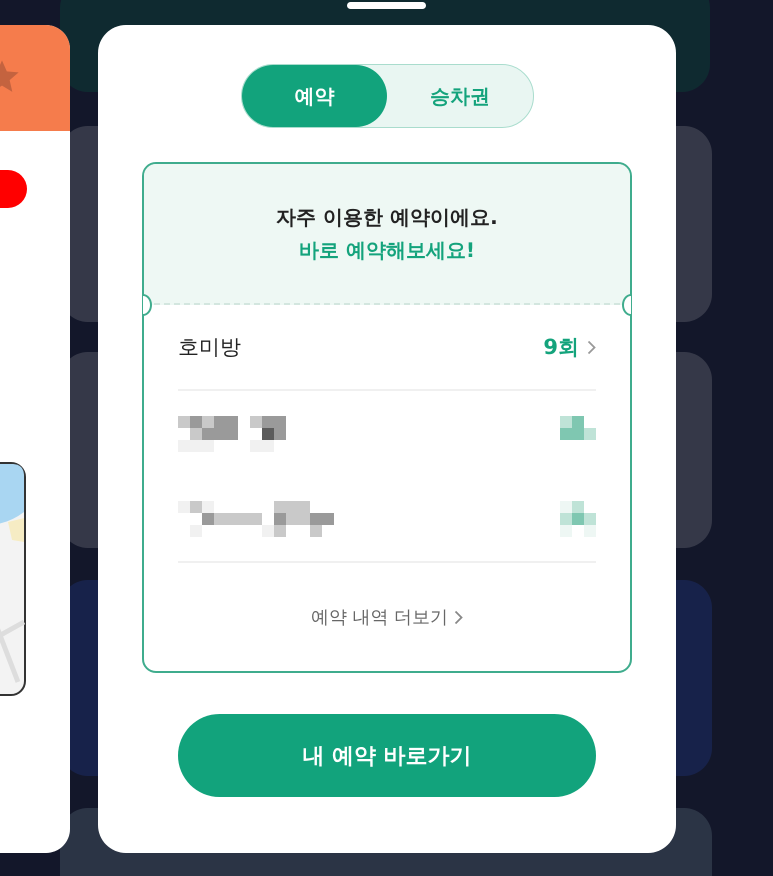 This screenshot has width=773, height=876. What do you see at coordinates (387, 250) in the screenshot?
I see `ticket-subheading: 바로 예약해보세요!` at bounding box center [387, 250].